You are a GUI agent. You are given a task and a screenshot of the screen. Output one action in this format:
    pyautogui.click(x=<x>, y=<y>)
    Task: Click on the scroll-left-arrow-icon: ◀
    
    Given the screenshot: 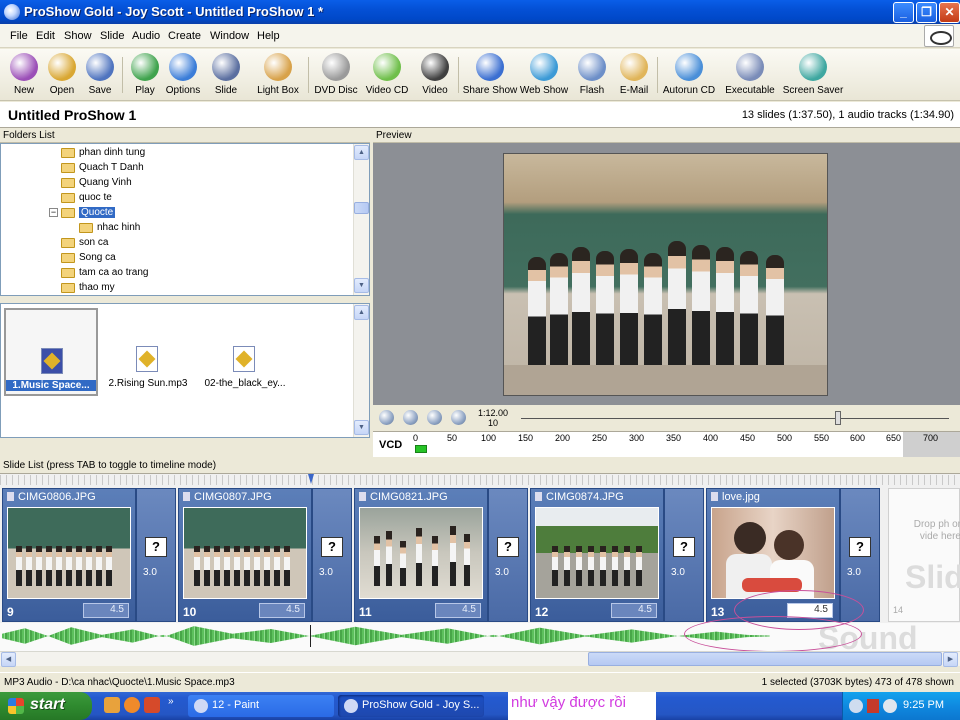 What is the action you would take?
    pyautogui.click(x=8, y=659)
    